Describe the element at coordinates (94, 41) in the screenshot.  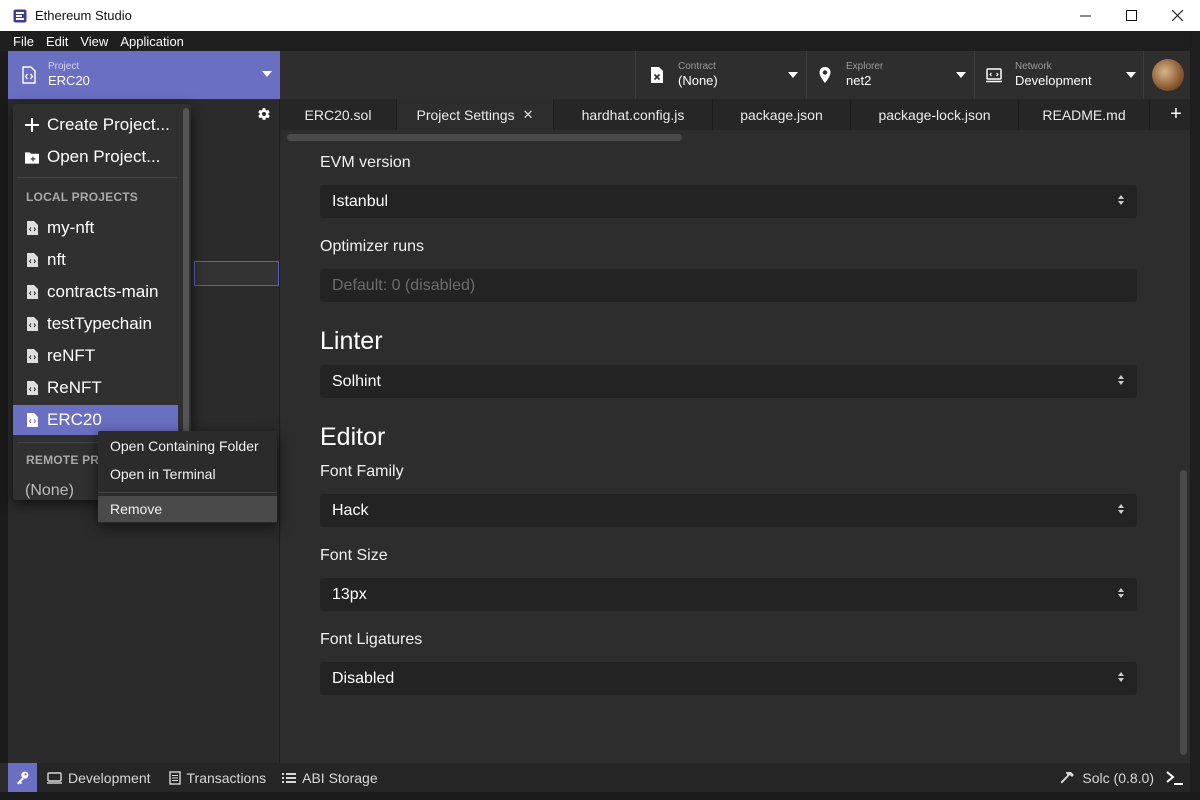
I see `menu-view: View` at that location.